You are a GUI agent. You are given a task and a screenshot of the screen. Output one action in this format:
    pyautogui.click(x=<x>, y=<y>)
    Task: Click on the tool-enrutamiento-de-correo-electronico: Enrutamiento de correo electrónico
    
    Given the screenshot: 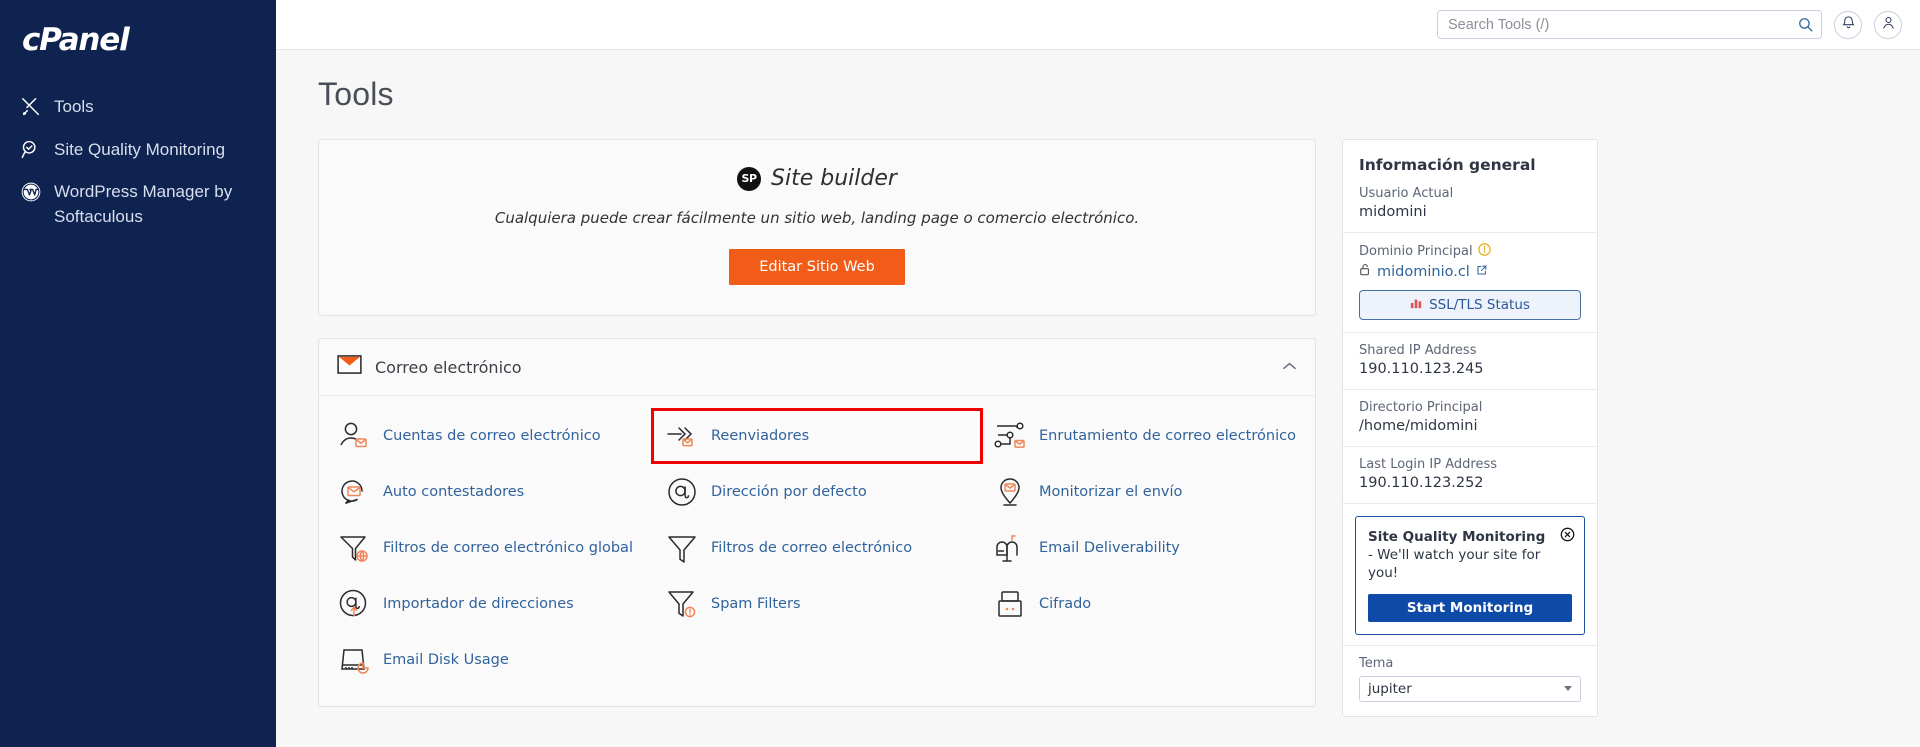 What is the action you would take?
    pyautogui.click(x=1145, y=436)
    